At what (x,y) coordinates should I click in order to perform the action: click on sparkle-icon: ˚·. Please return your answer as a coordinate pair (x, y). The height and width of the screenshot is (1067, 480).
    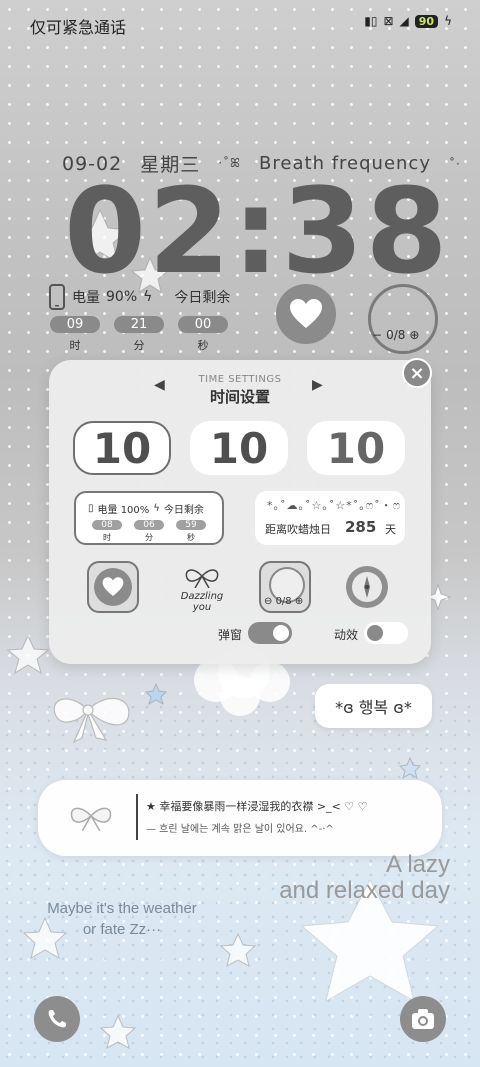
    Looking at the image, I should click on (454, 163).